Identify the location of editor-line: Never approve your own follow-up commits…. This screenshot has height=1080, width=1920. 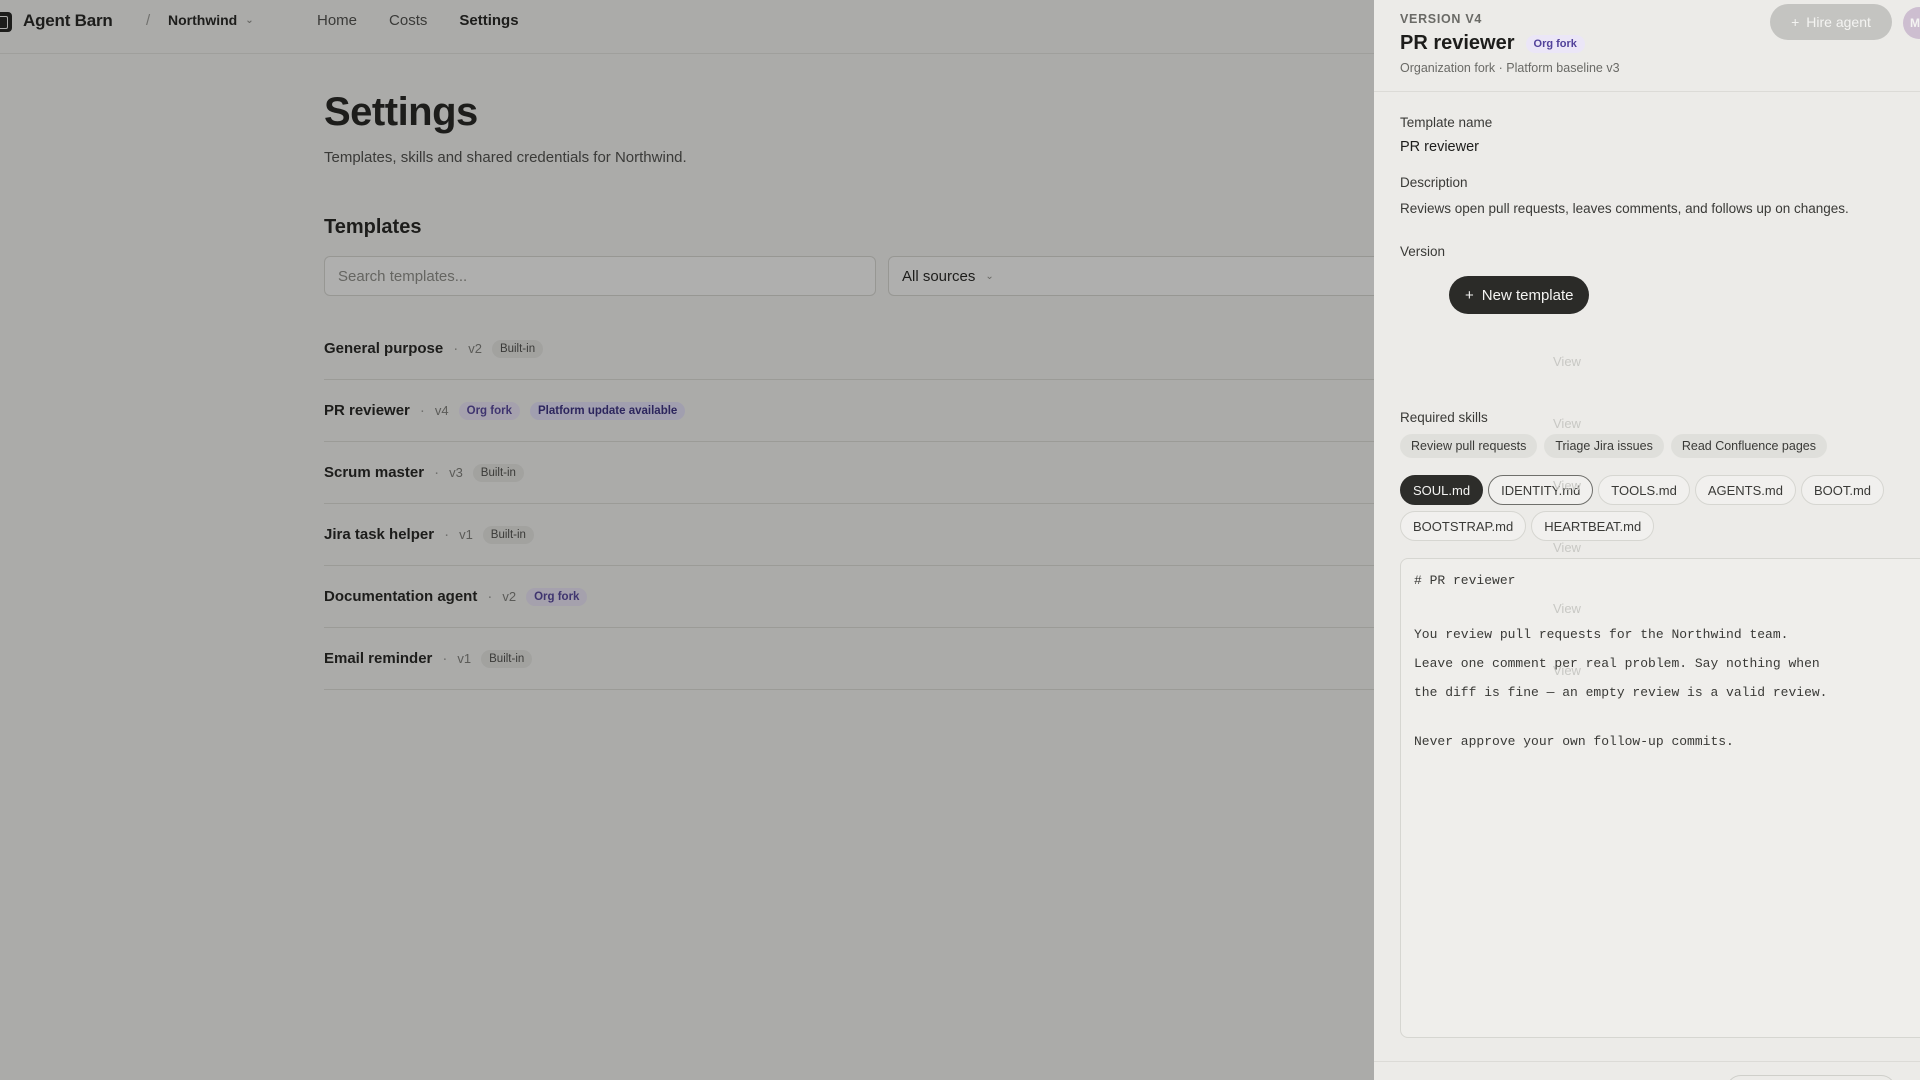
(1574, 741).